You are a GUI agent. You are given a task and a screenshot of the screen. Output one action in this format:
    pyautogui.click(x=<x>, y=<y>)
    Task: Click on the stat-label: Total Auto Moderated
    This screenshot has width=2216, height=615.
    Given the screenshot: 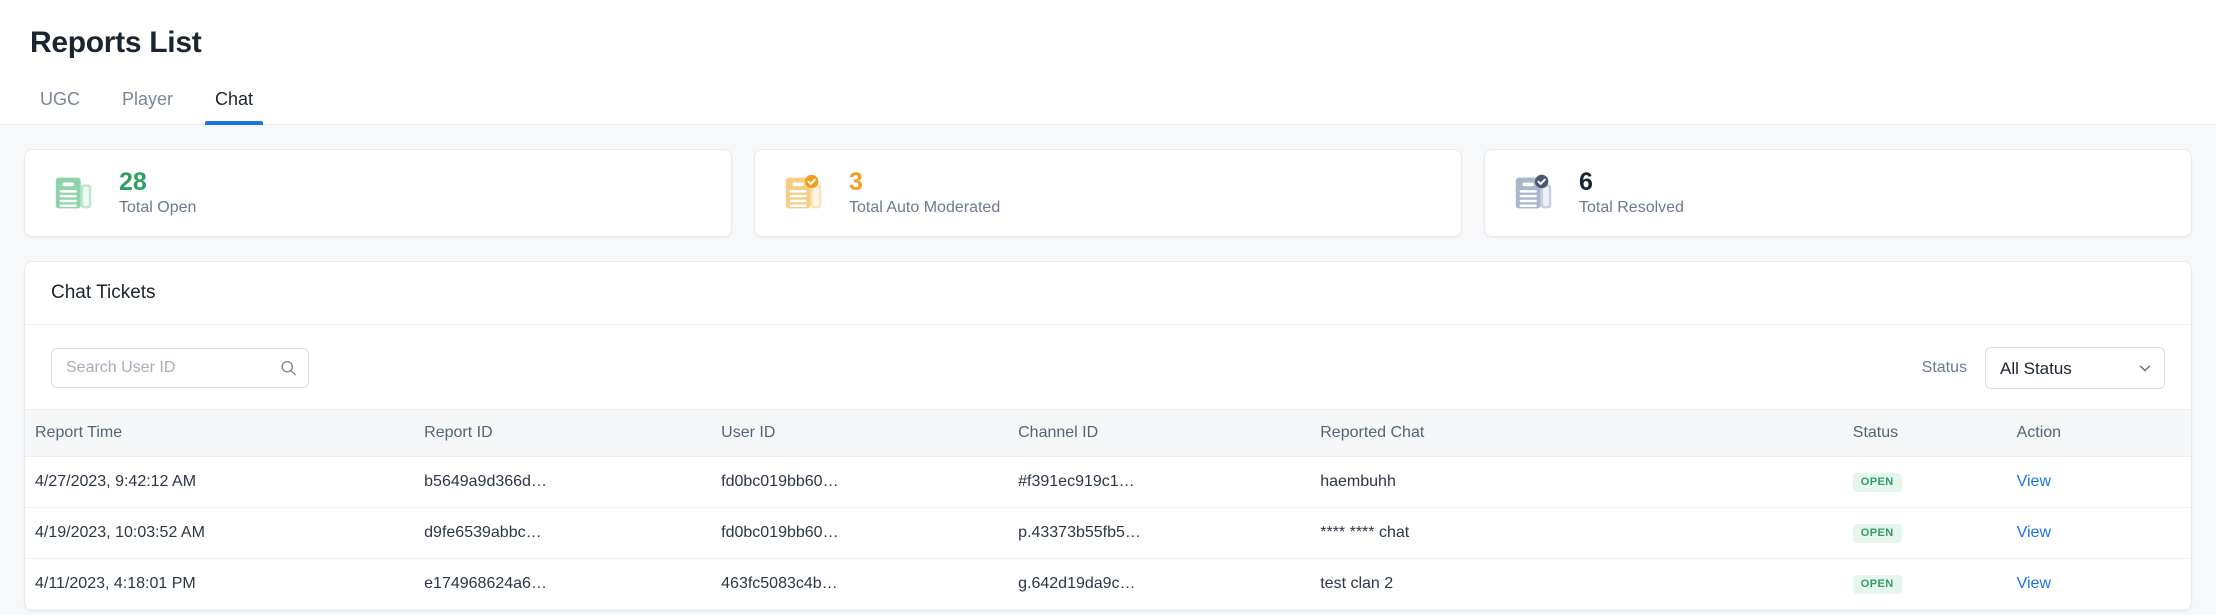 What is the action you would take?
    pyautogui.click(x=925, y=208)
    